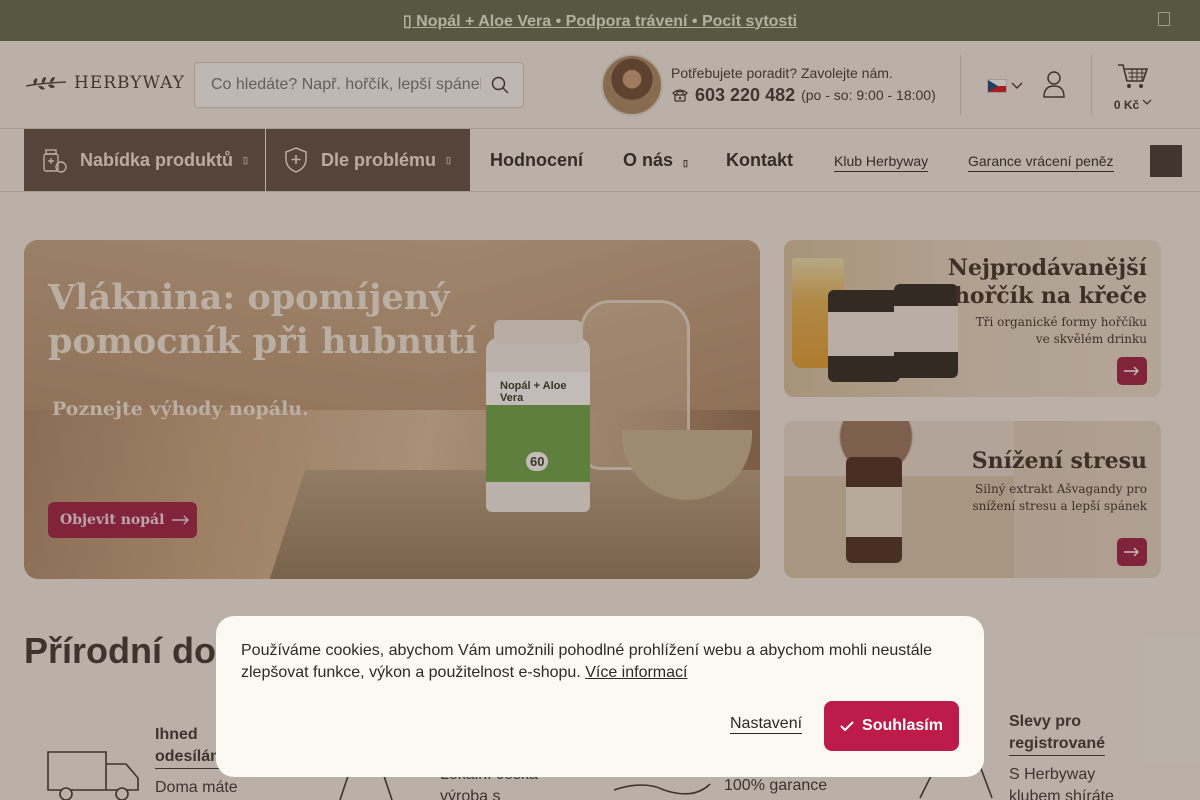 This screenshot has width=1200, height=800. I want to click on cookie-agree-label: Souhlasím, so click(902, 725).